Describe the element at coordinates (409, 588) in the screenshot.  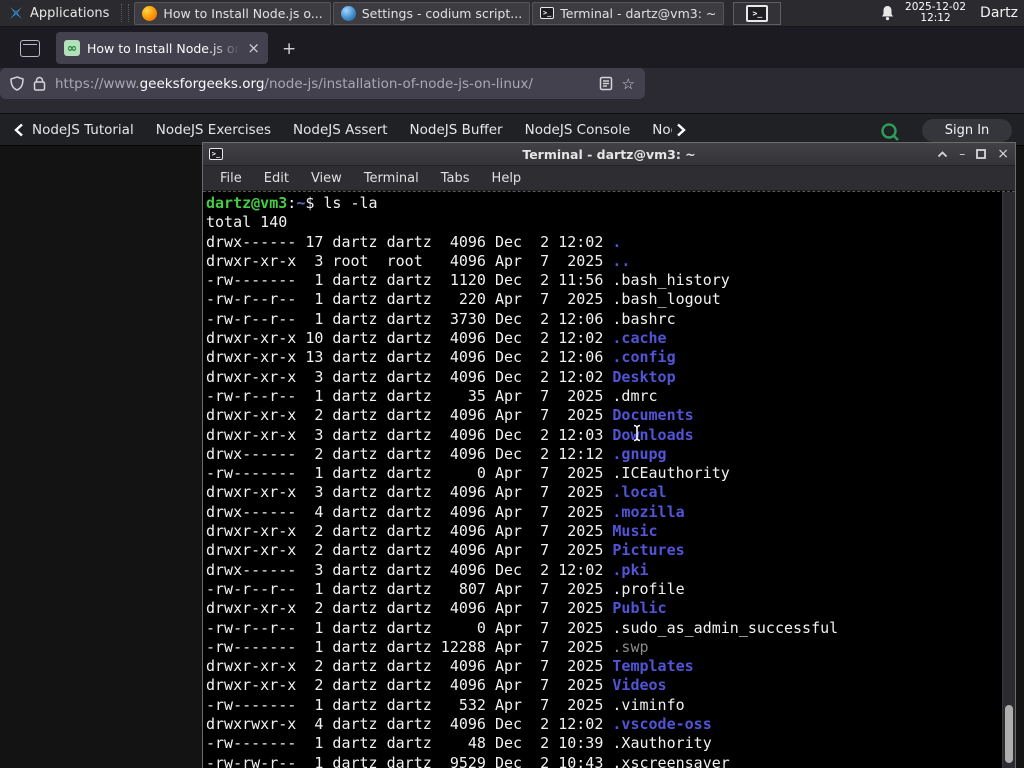
I see `file-attrs: -rw-r--r-- 1 dartz dartz 807 Apr 7 2025` at that location.